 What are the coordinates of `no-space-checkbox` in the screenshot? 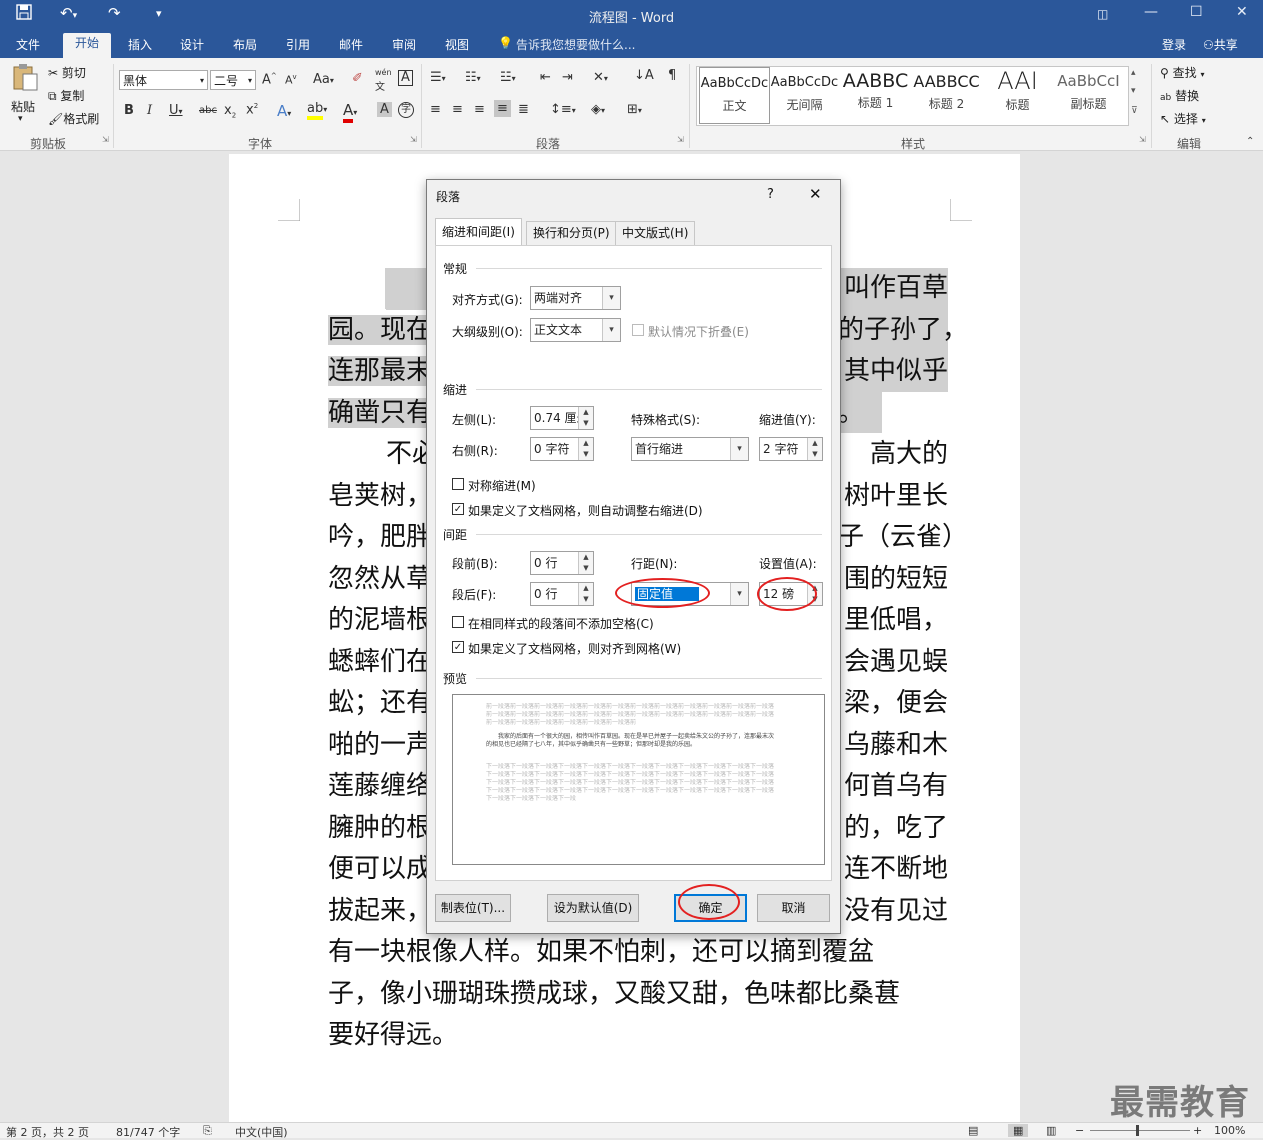 It's located at (458, 622).